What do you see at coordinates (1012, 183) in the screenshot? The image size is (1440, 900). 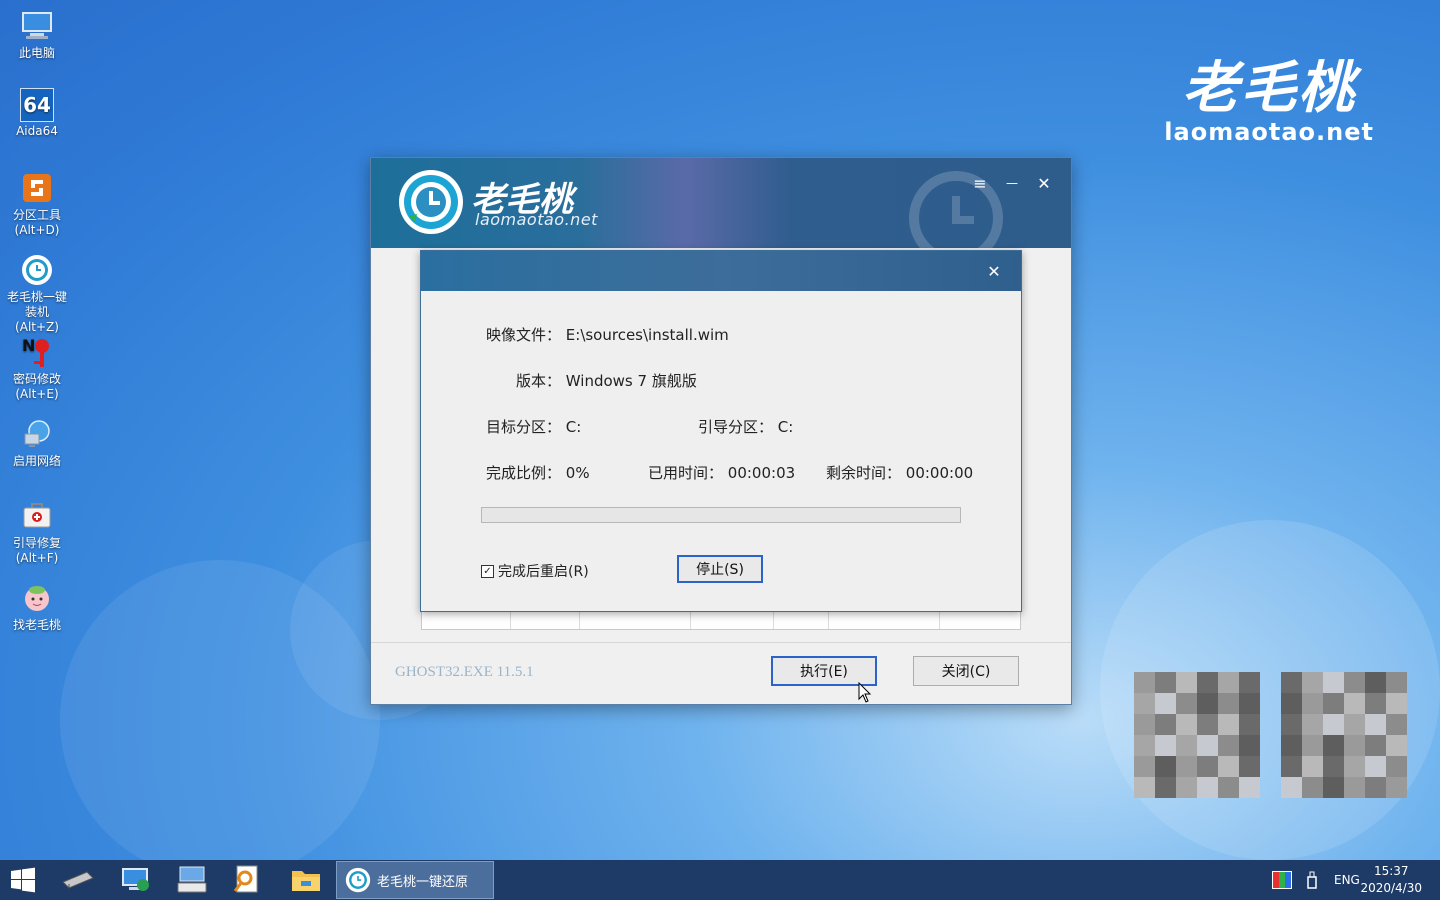 I see `minimize-icon: —` at bounding box center [1012, 183].